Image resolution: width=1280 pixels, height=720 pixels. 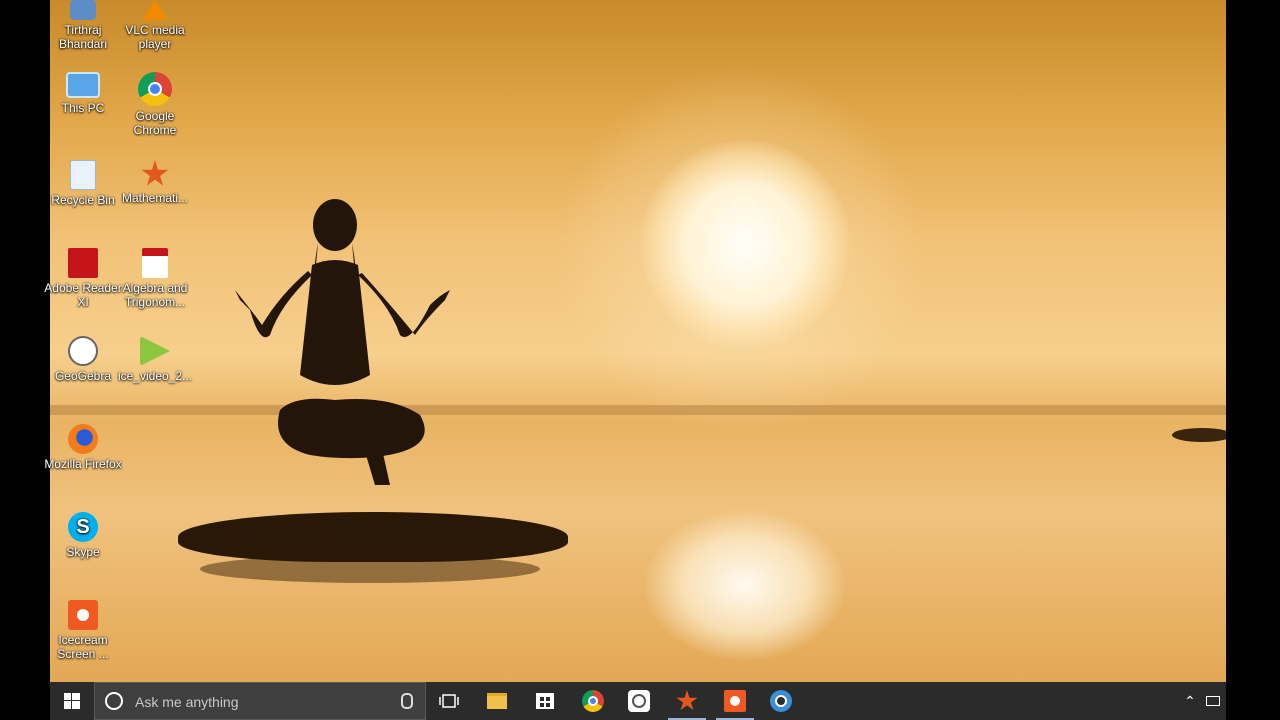 I want to click on desktop-icon-label: VLC media player, so click(x=155, y=37).